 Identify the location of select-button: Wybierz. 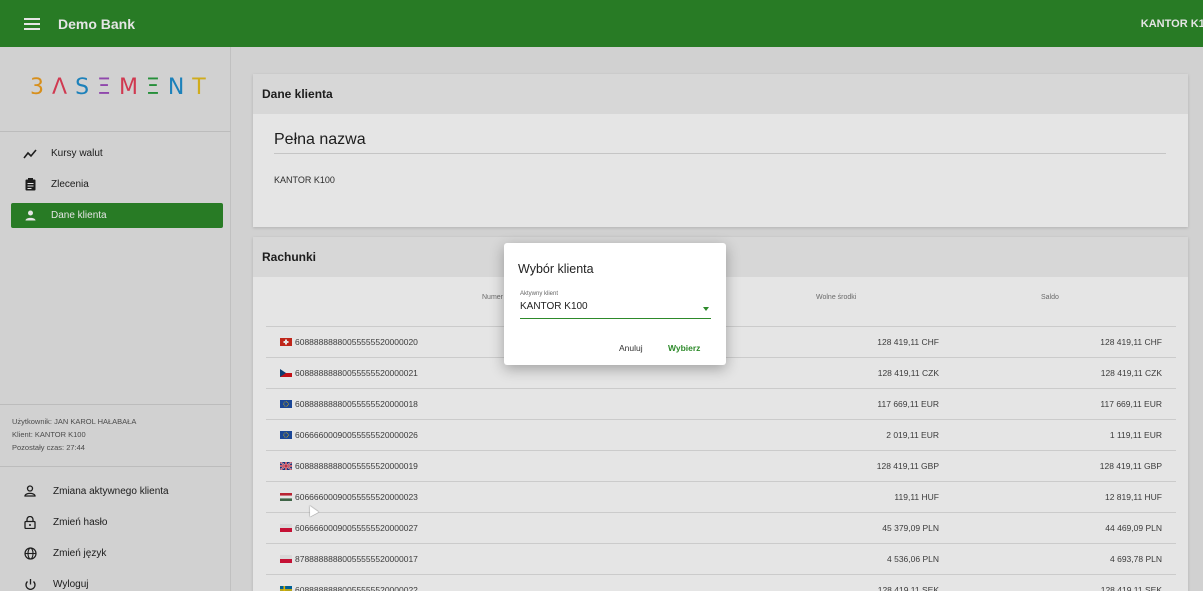
(684, 348).